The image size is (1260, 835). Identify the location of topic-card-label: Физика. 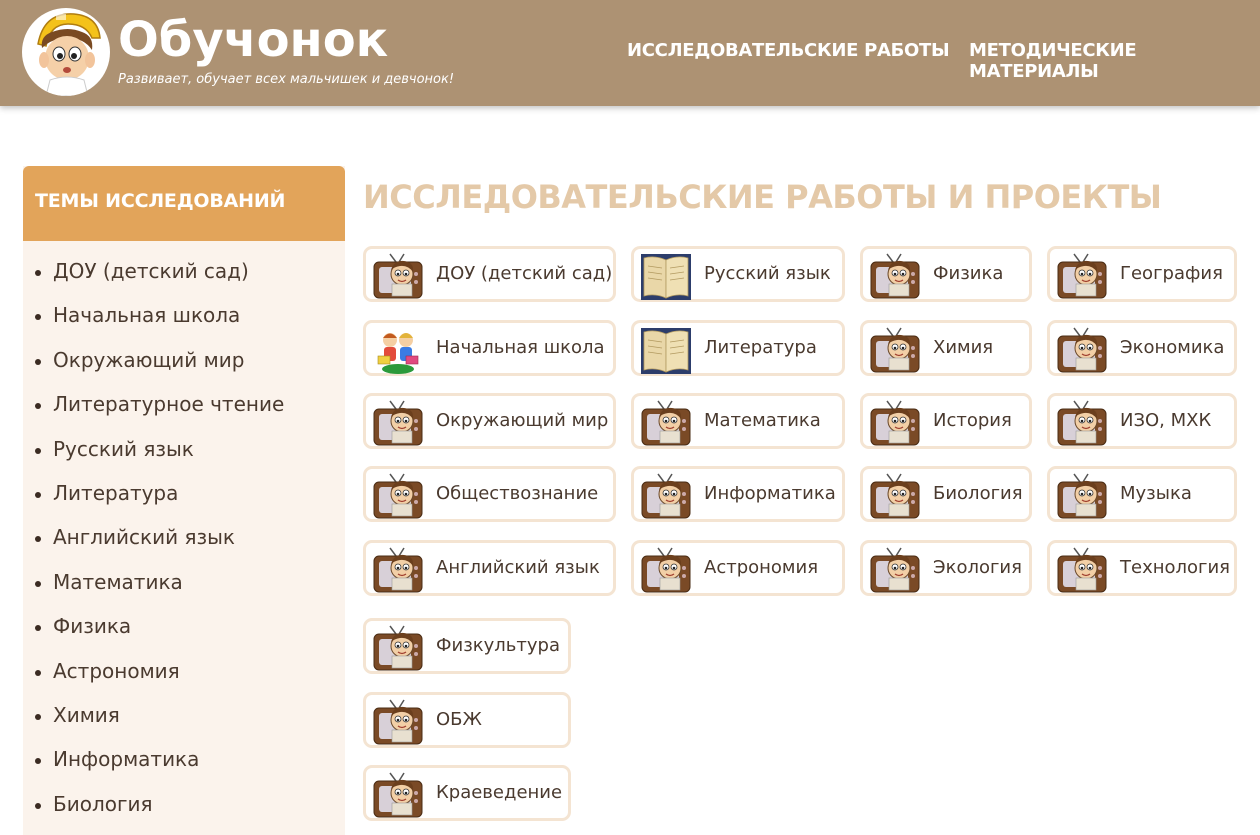
(968, 274).